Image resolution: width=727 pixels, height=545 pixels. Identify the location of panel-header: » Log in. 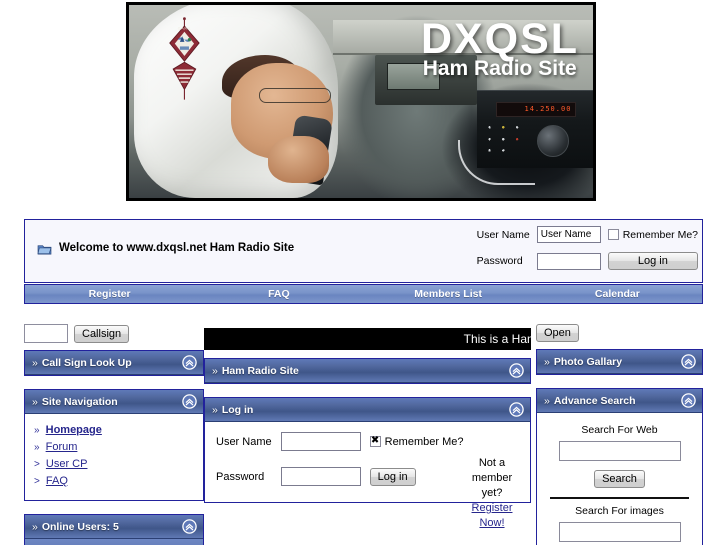
(367, 410).